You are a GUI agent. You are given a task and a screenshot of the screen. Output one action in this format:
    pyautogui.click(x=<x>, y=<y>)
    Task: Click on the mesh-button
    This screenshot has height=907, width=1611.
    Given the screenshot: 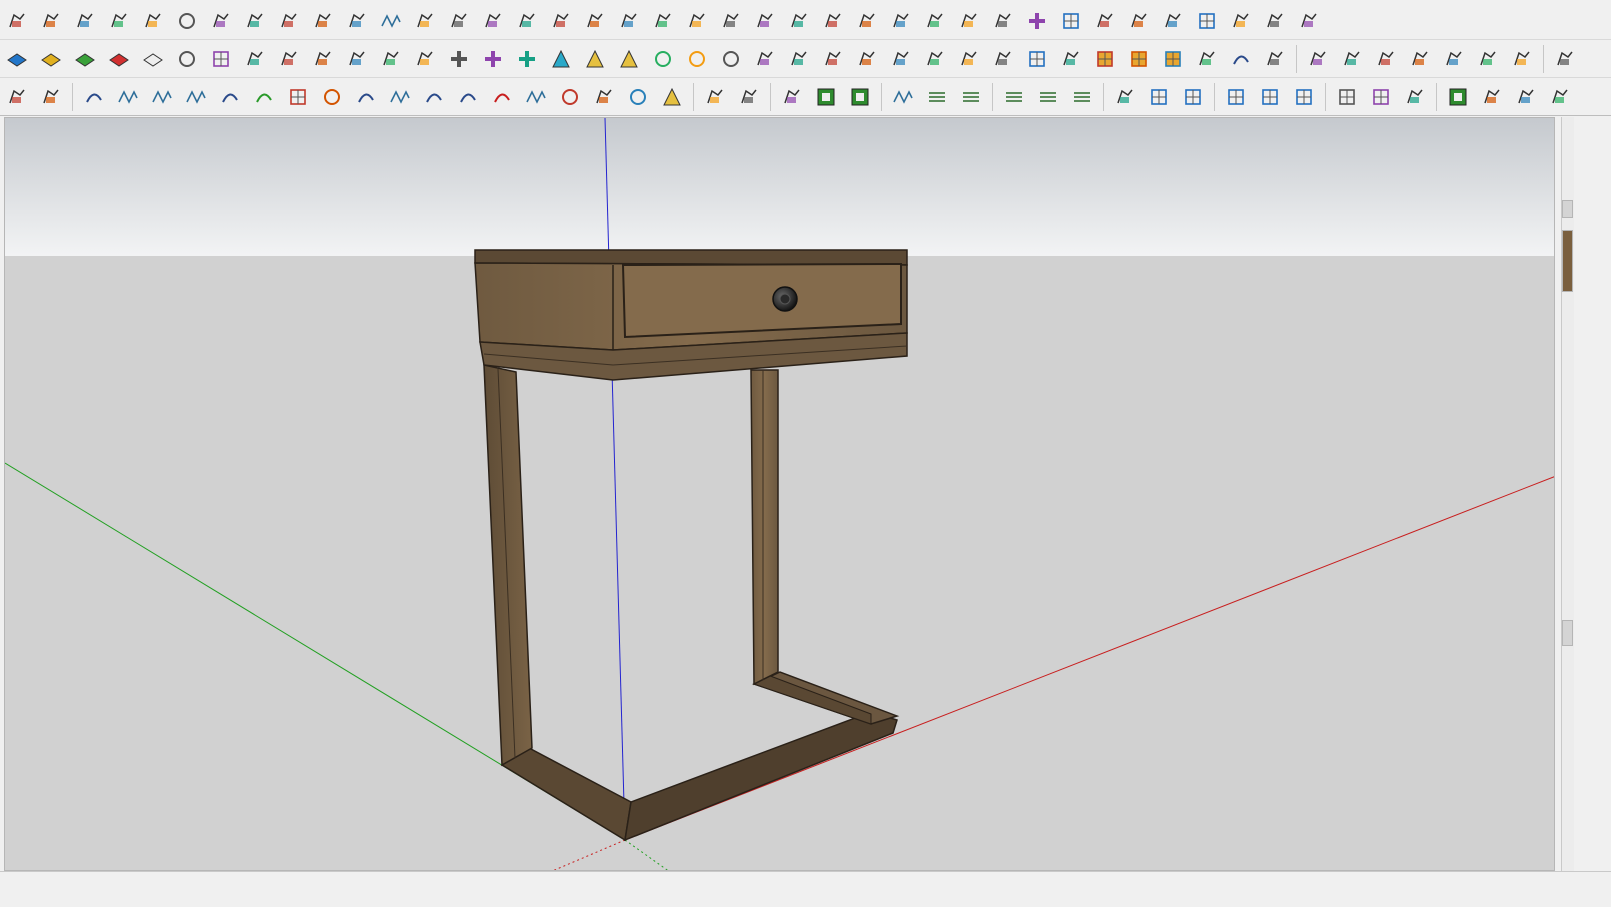 What is the action you would take?
    pyautogui.click(x=1347, y=97)
    